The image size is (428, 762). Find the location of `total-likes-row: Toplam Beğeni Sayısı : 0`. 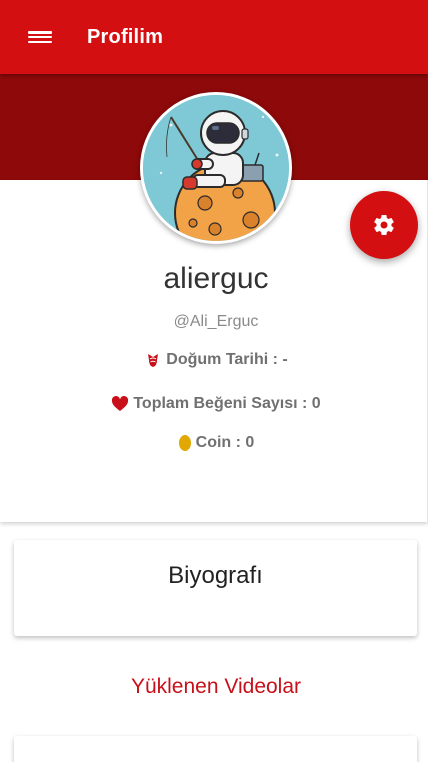

total-likes-row: Toplam Beğeni Sayısı : 0 is located at coordinates (214, 404).